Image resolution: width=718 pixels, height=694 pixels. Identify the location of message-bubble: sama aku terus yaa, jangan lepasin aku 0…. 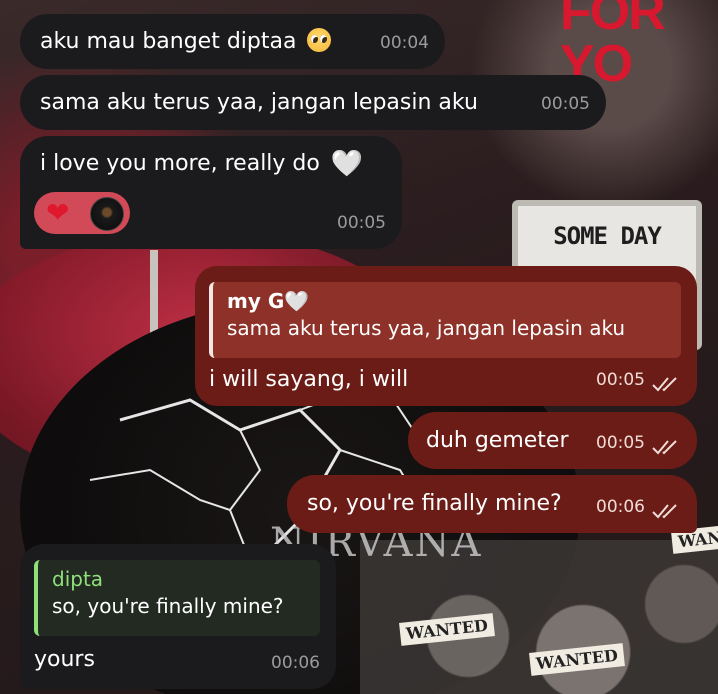
(313, 102).